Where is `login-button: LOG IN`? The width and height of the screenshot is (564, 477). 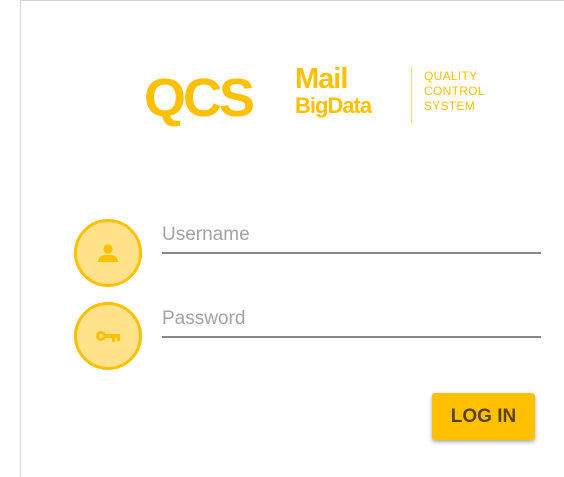
login-button: LOG IN is located at coordinates (483, 416).